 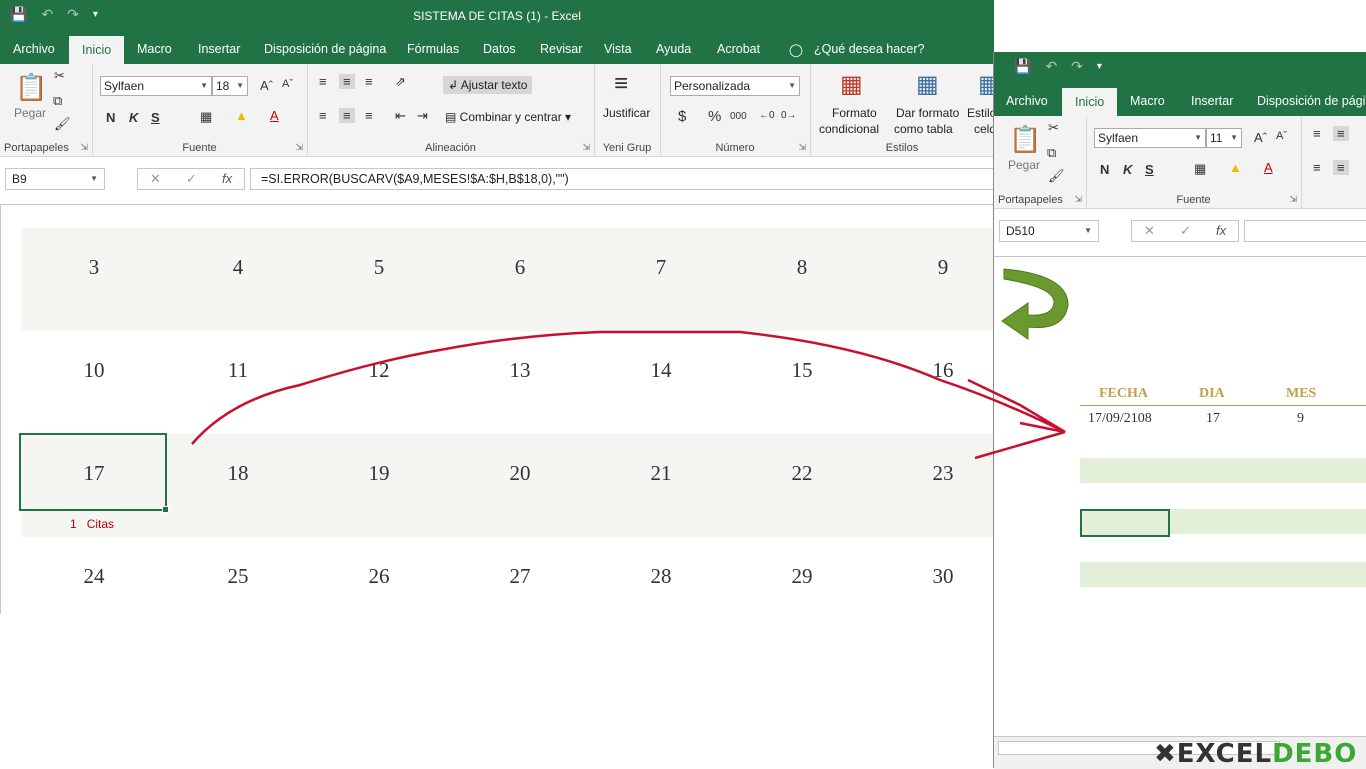 What do you see at coordinates (30, 113) in the screenshot?
I see `paste-label: Pegar` at bounding box center [30, 113].